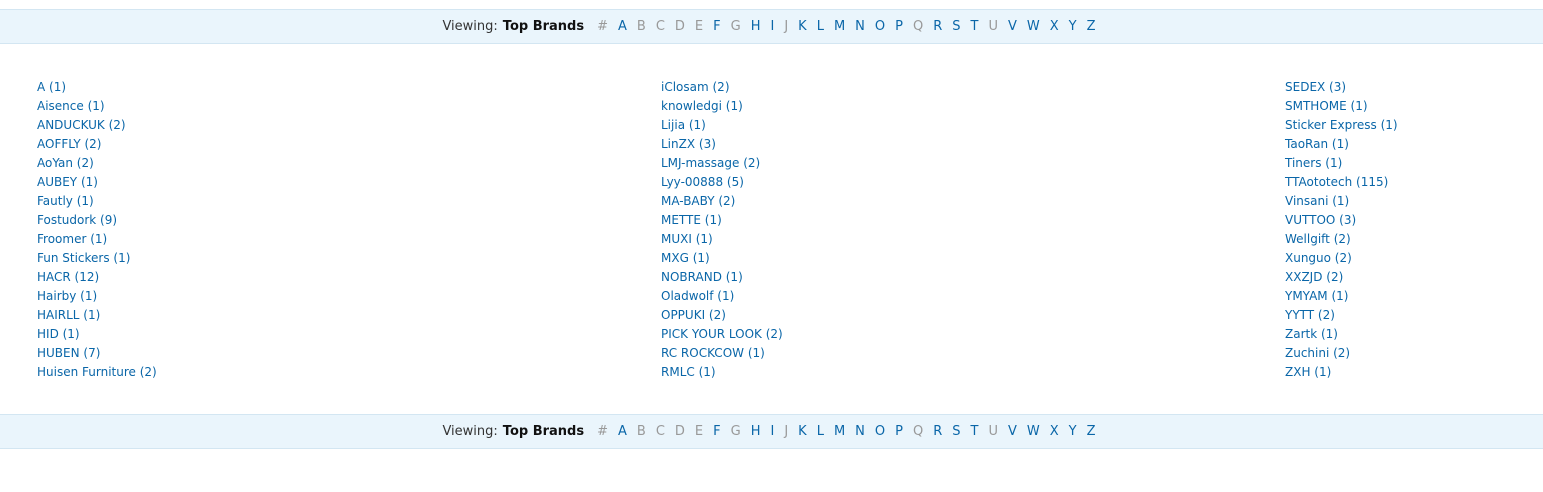 Image resolution: width=1543 pixels, height=492 pixels. I want to click on list-item: AoYan (2), so click(97, 163).